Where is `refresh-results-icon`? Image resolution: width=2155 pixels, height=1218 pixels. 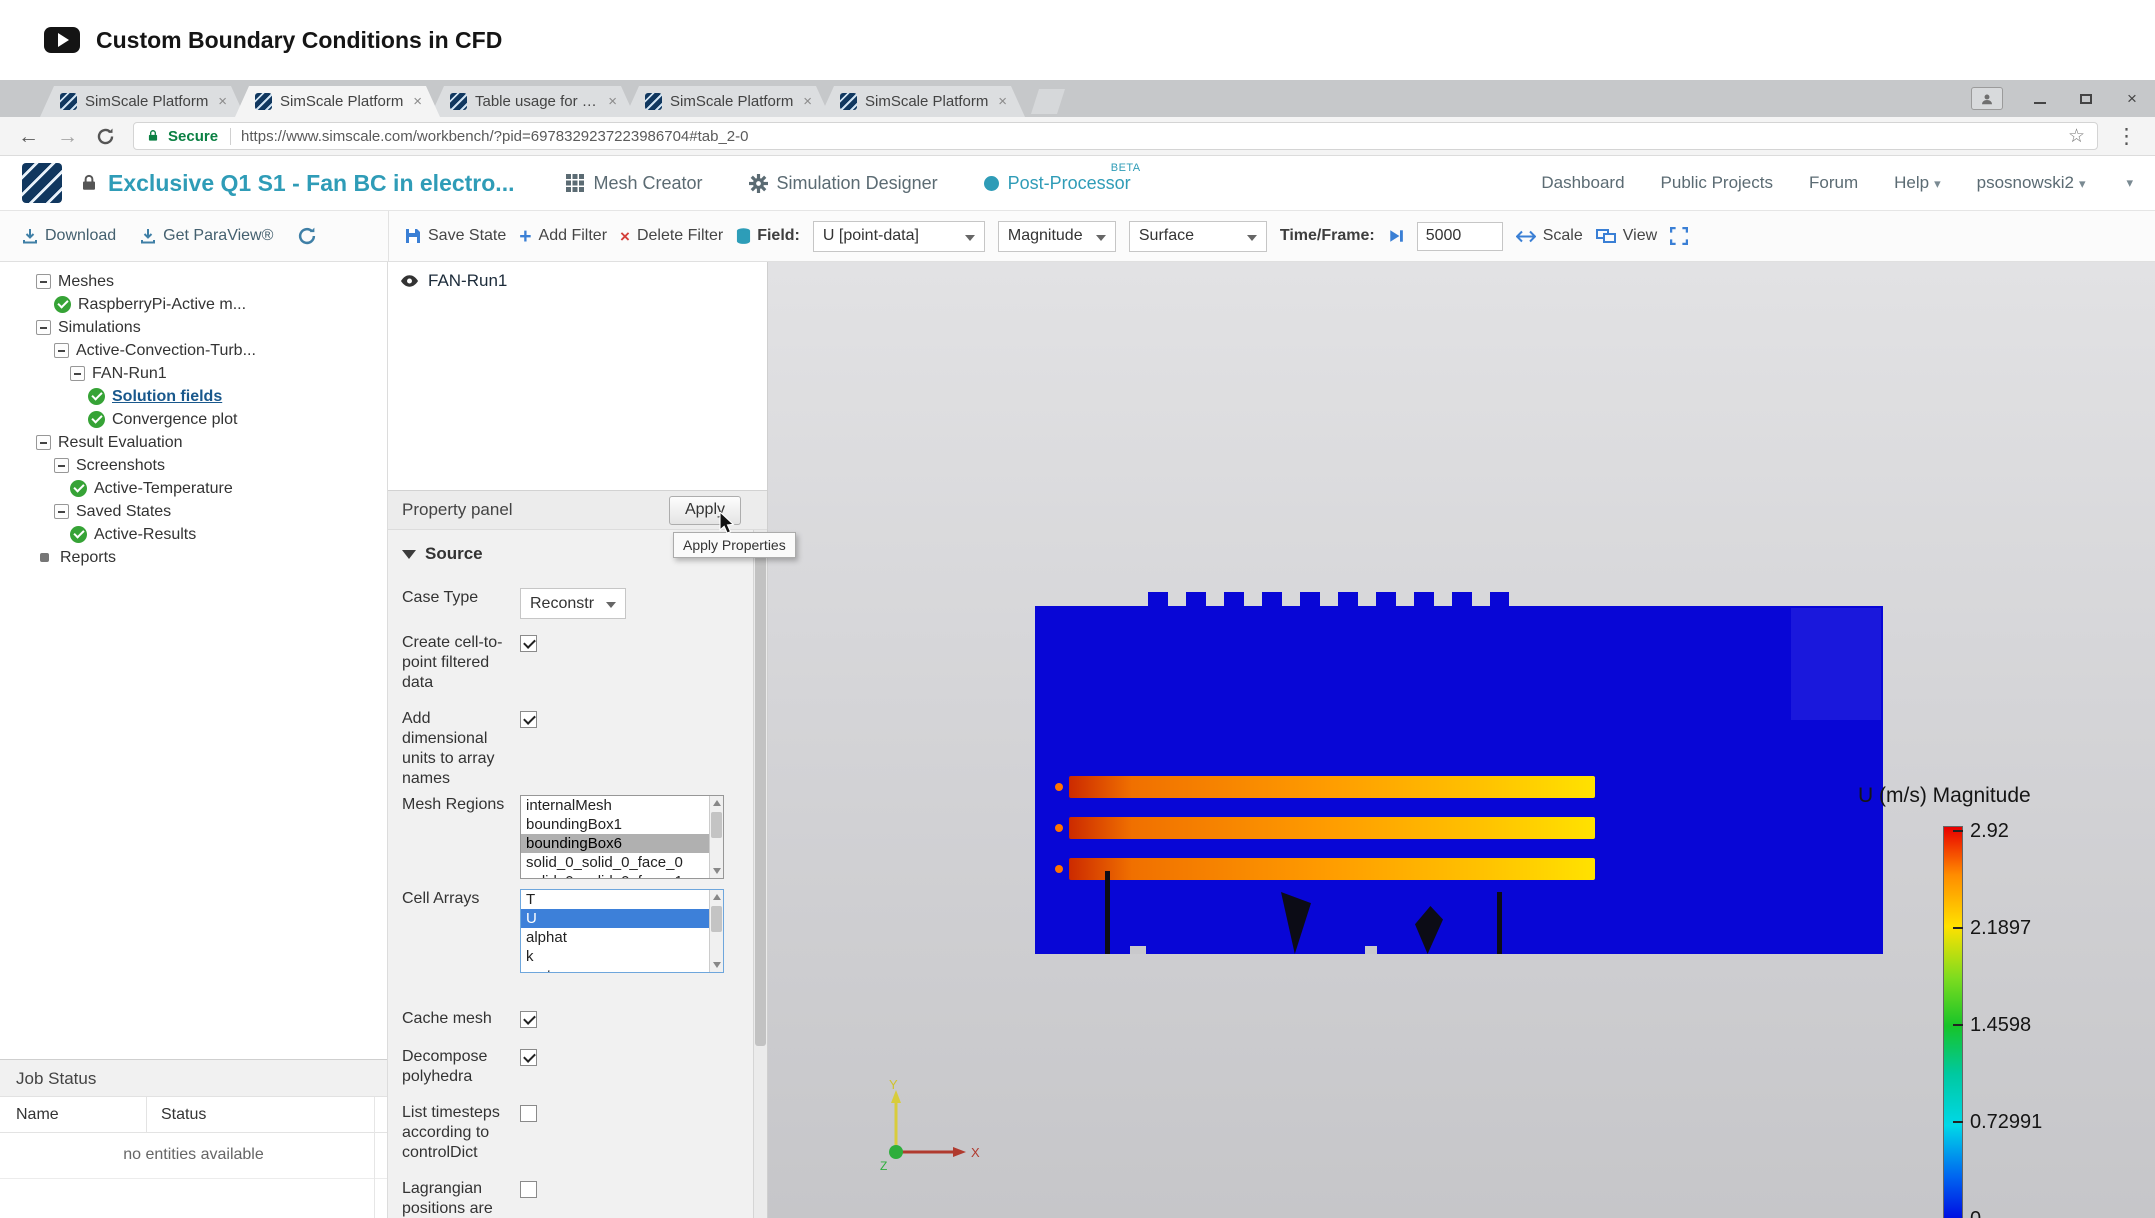
refresh-results-icon is located at coordinates (307, 236).